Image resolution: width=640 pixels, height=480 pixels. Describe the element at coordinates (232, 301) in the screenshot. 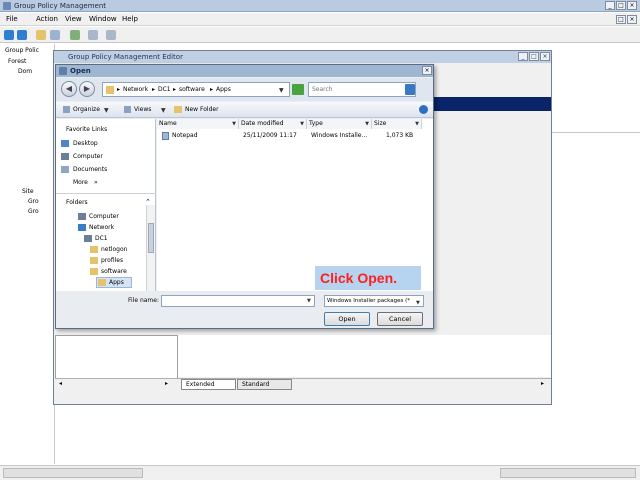

I see `file-name-input` at that location.